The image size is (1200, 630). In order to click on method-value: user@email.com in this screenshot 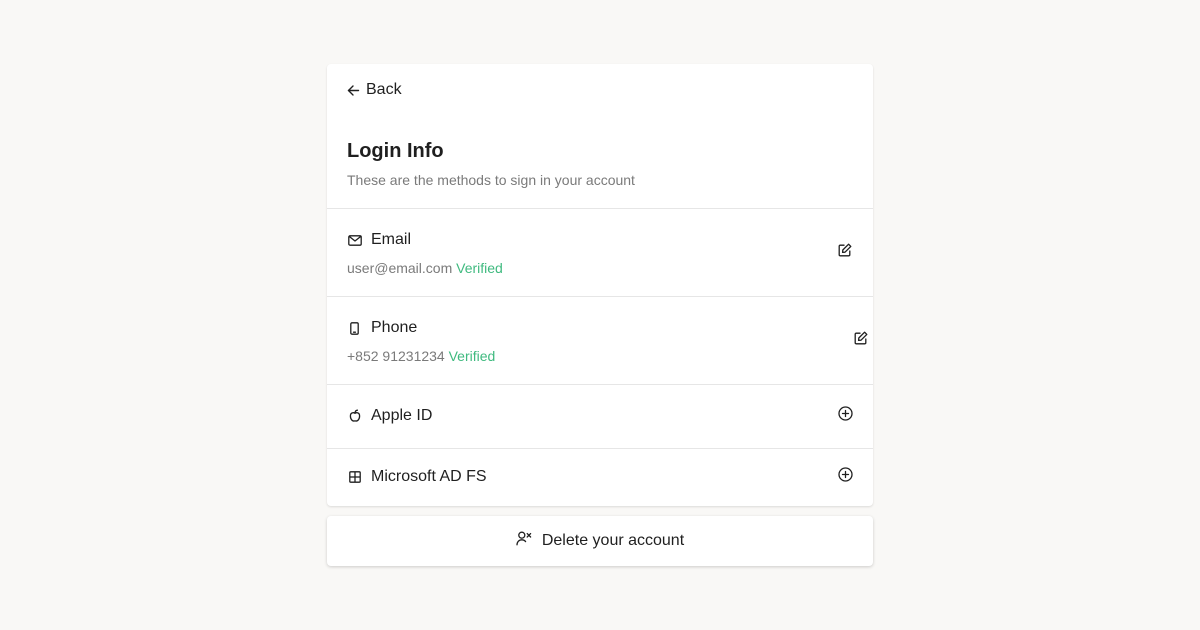, I will do `click(400, 268)`.